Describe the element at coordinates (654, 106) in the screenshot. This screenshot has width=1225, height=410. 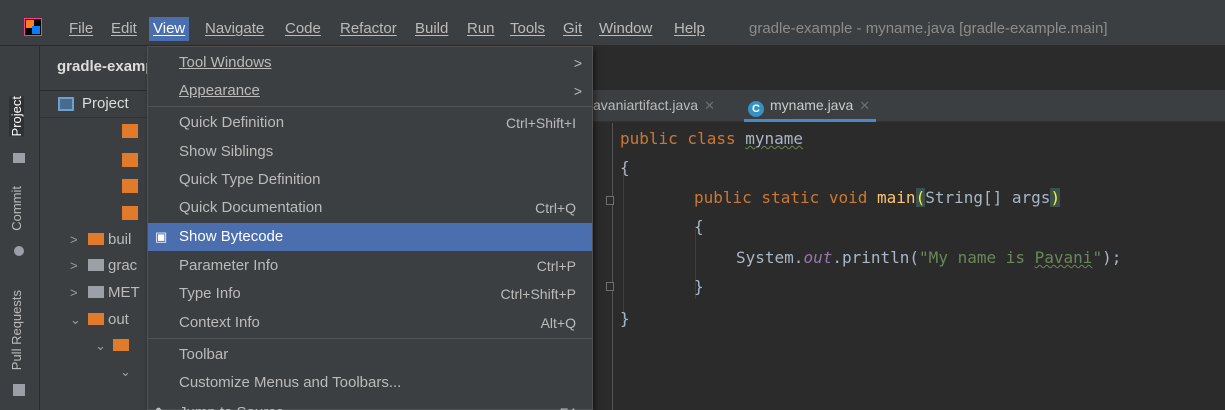
I see `tab-pavaniartifact: avaniartifact.java ✕` at that location.